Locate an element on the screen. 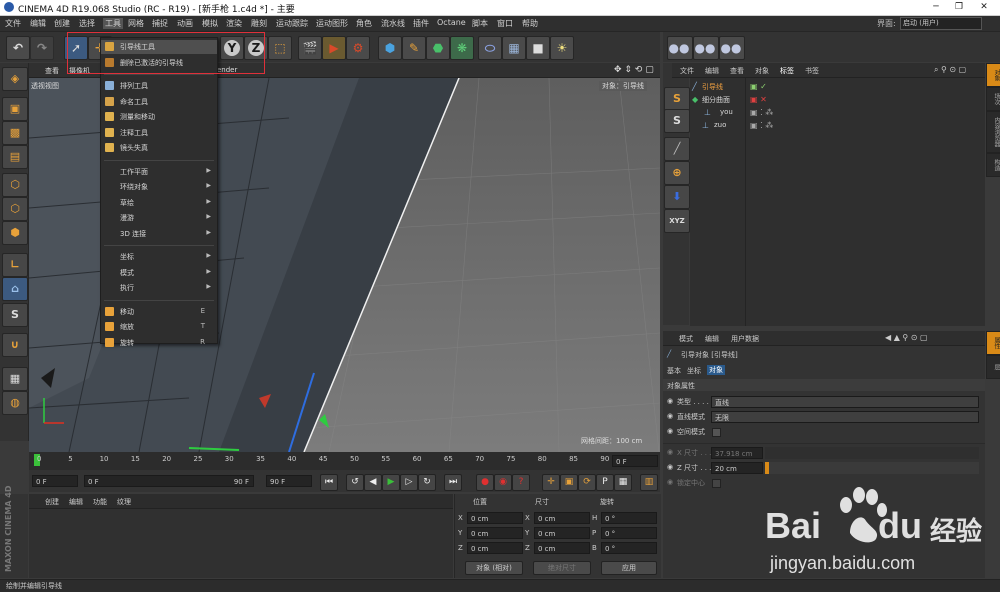 Image resolution: width=1000 pixels, height=592 pixels. pen-spline-button: ✎ is located at coordinates (414, 48).